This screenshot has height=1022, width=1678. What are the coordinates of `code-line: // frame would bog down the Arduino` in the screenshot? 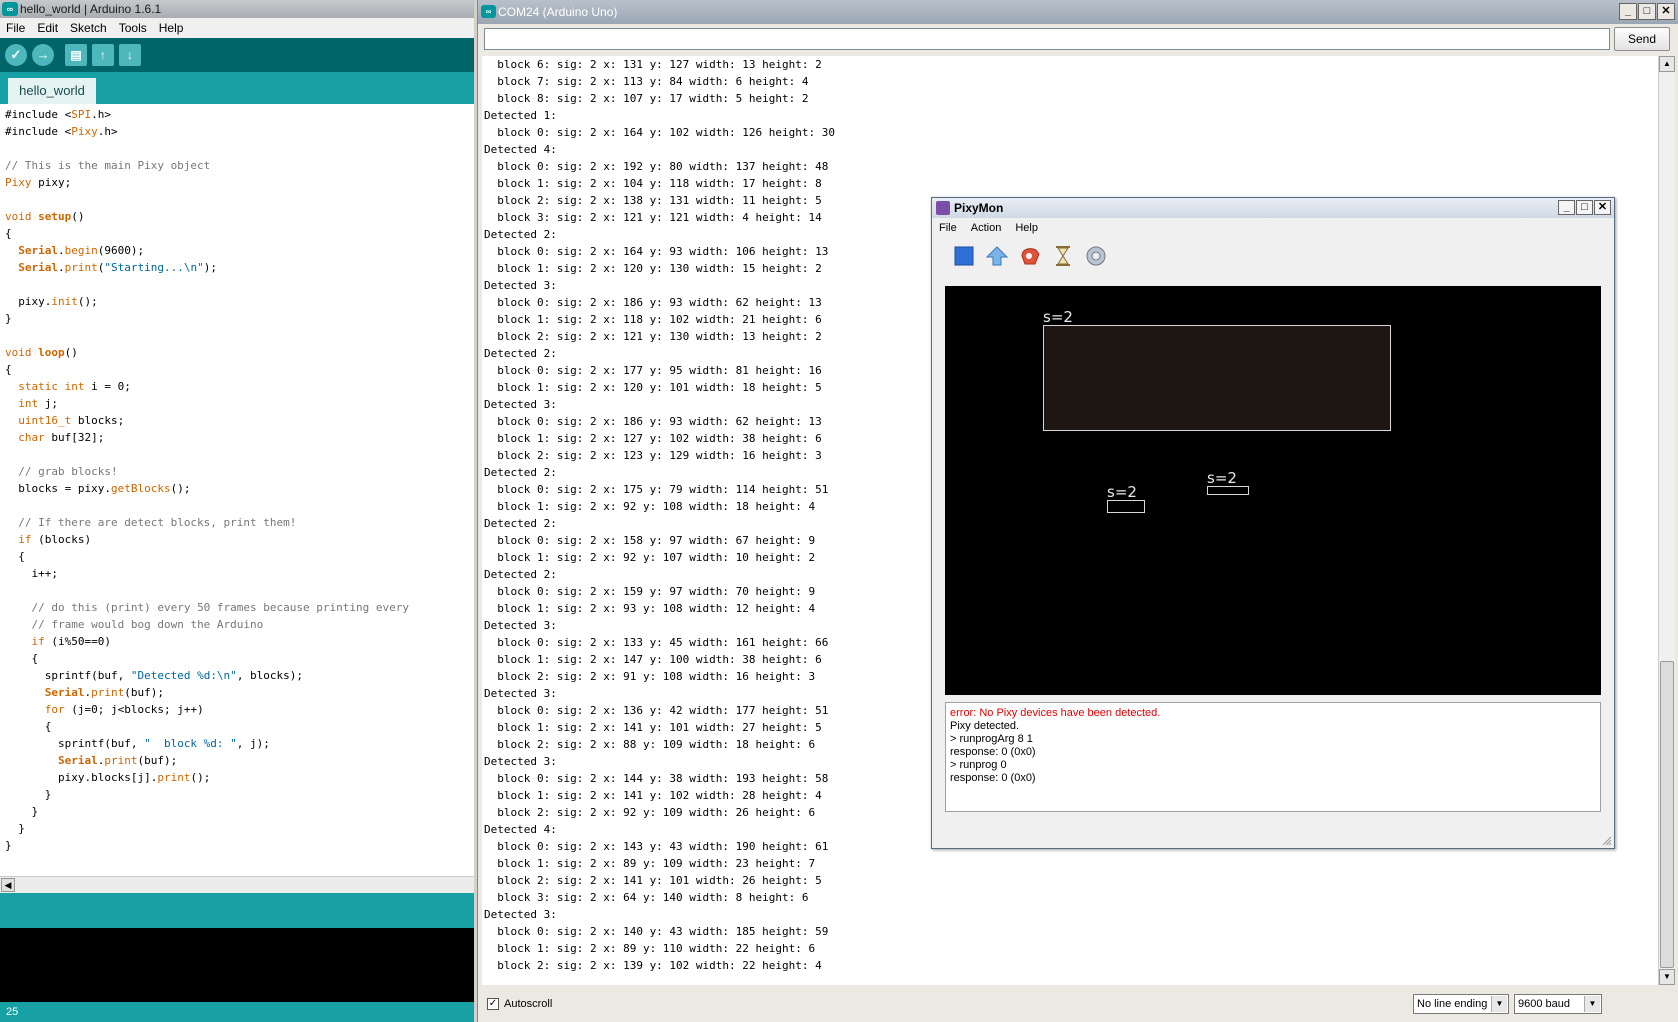 It's located at (147, 624).